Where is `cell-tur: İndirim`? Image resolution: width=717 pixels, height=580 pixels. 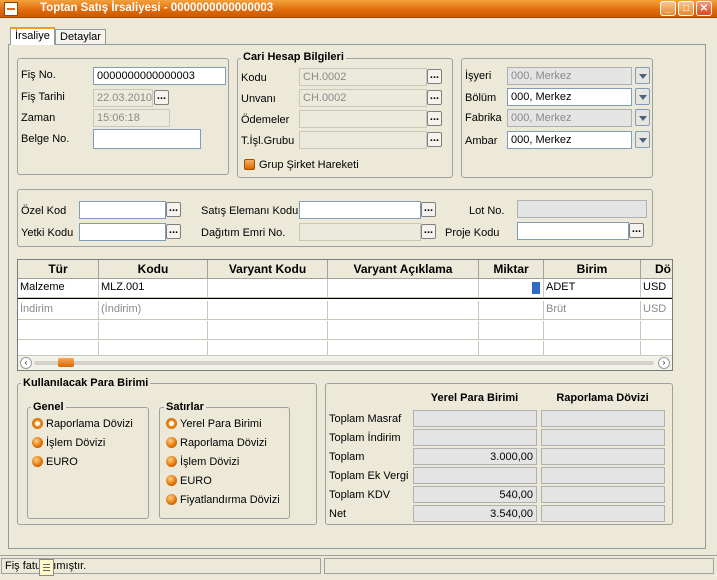 cell-tur: İndirim is located at coordinates (58, 310).